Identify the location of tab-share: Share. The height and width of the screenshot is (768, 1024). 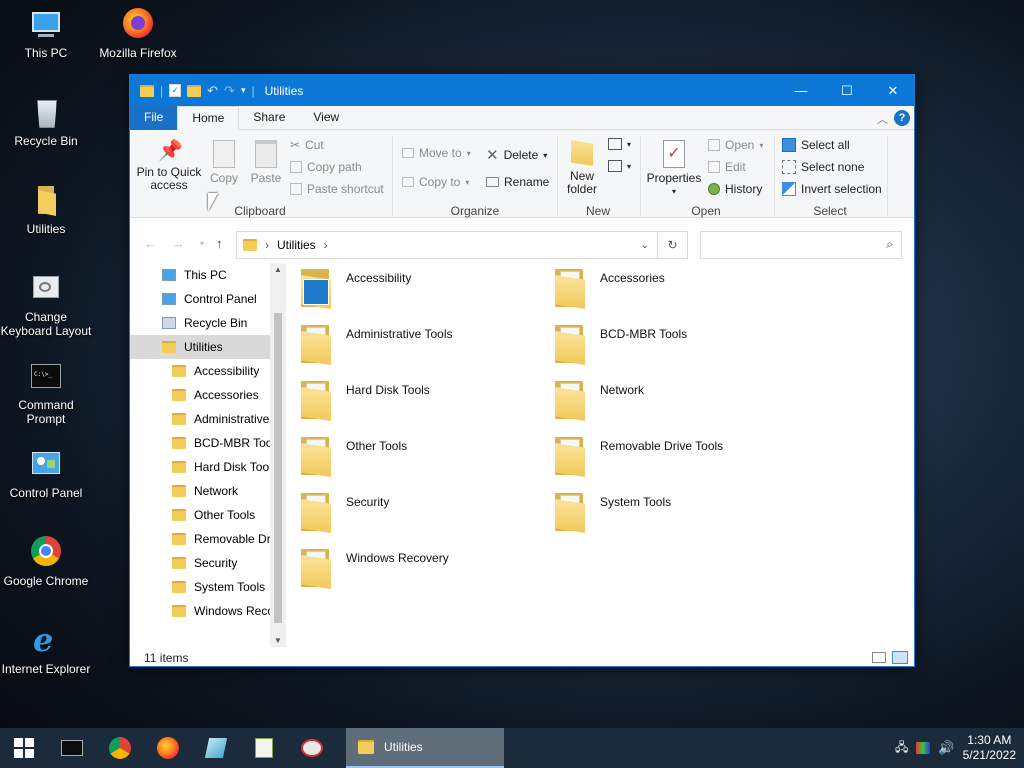
(269, 118).